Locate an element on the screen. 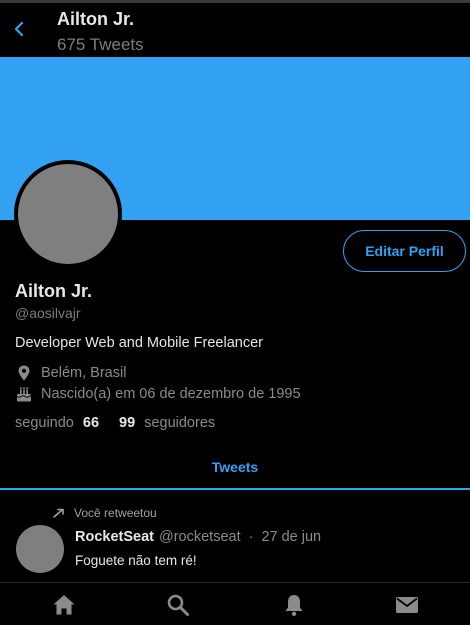 This screenshot has width=470, height=625. retweet-note-text: Você retweetou is located at coordinates (115, 513).